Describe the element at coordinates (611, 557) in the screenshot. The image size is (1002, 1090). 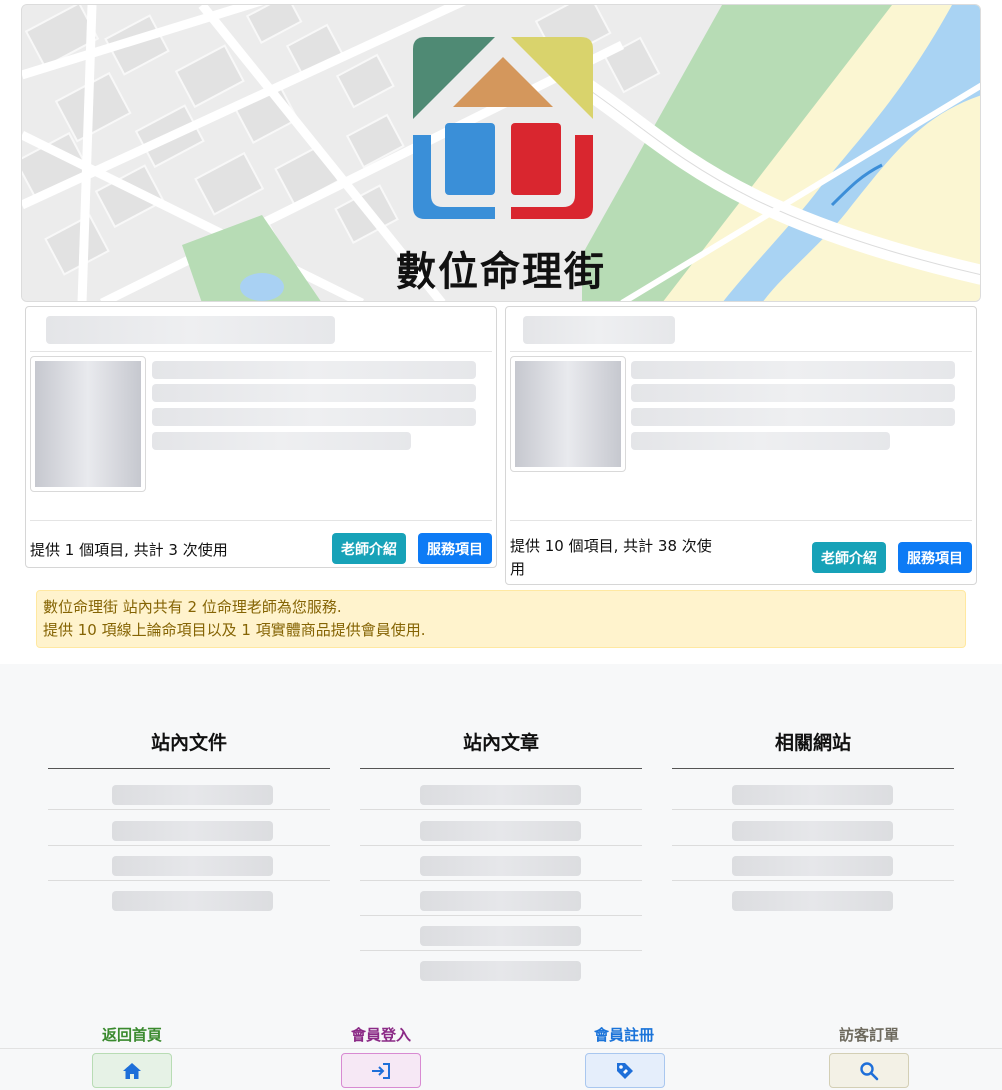
I see `usage-summary: 提供 10 個項目, 共計 38 次使用` at that location.